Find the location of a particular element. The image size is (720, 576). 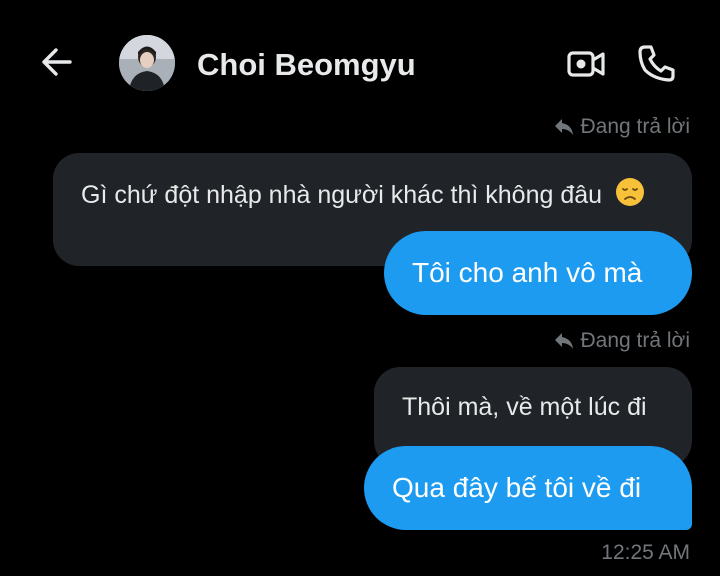

avatar-photo is located at coordinates (147, 63).